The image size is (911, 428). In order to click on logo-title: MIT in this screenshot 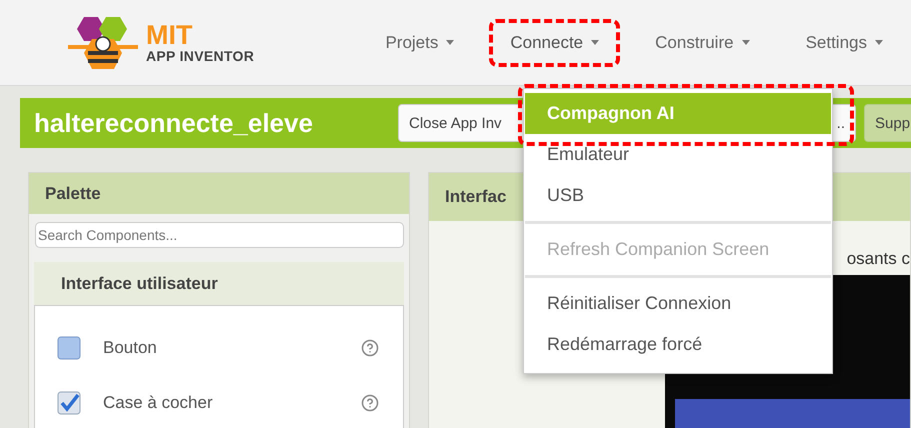, I will do `click(170, 35)`.